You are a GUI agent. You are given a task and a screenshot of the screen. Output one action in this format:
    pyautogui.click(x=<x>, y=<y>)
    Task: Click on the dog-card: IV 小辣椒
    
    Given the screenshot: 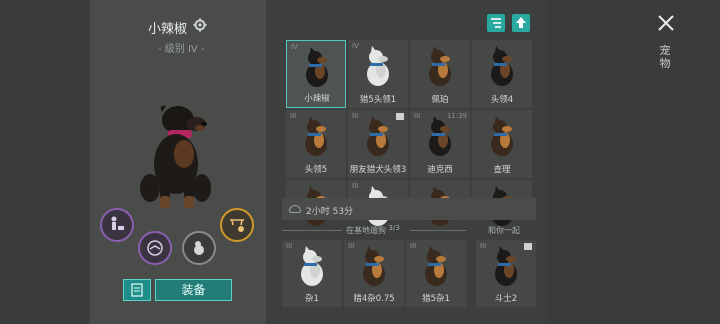 What is the action you would take?
    pyautogui.click(x=316, y=74)
    